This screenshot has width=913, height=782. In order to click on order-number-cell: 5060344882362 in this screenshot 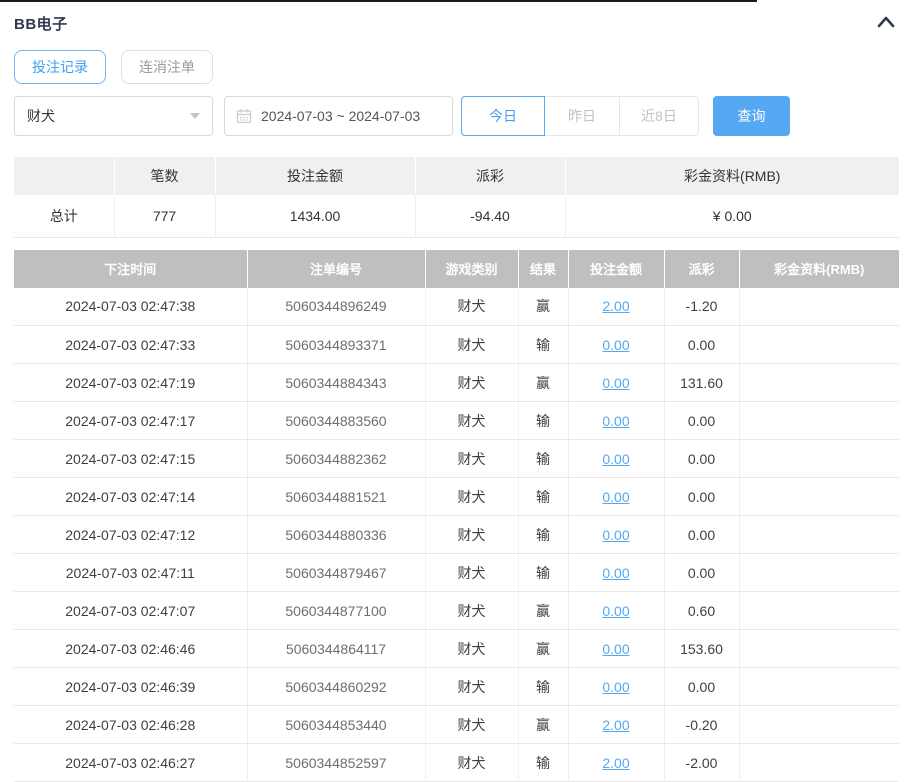, I will do `click(336, 459)`.